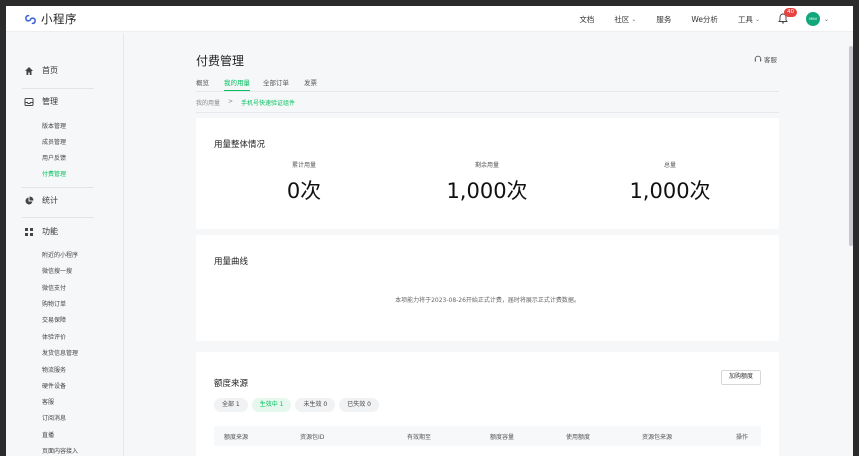 This screenshot has height=456, width=859. I want to click on avatar: MINI, so click(812, 19).